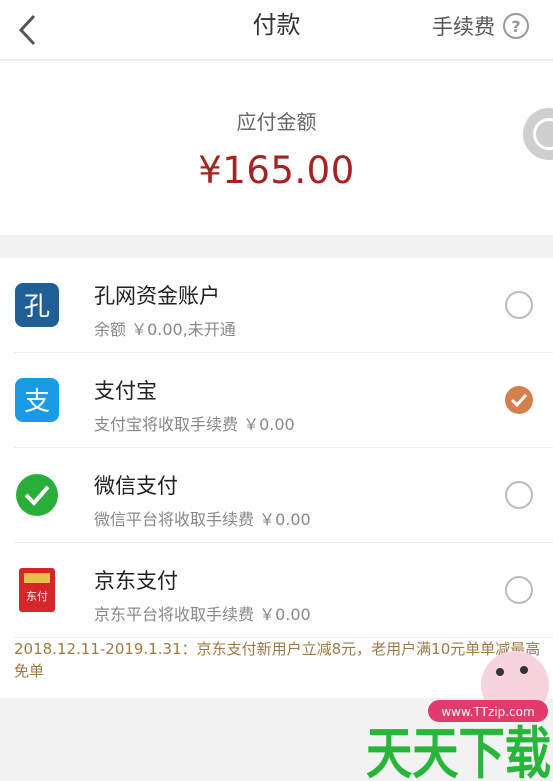 The height and width of the screenshot is (781, 553). I want to click on method-desc: 微信平台将收取手续费 ￥0.00, so click(202, 519).